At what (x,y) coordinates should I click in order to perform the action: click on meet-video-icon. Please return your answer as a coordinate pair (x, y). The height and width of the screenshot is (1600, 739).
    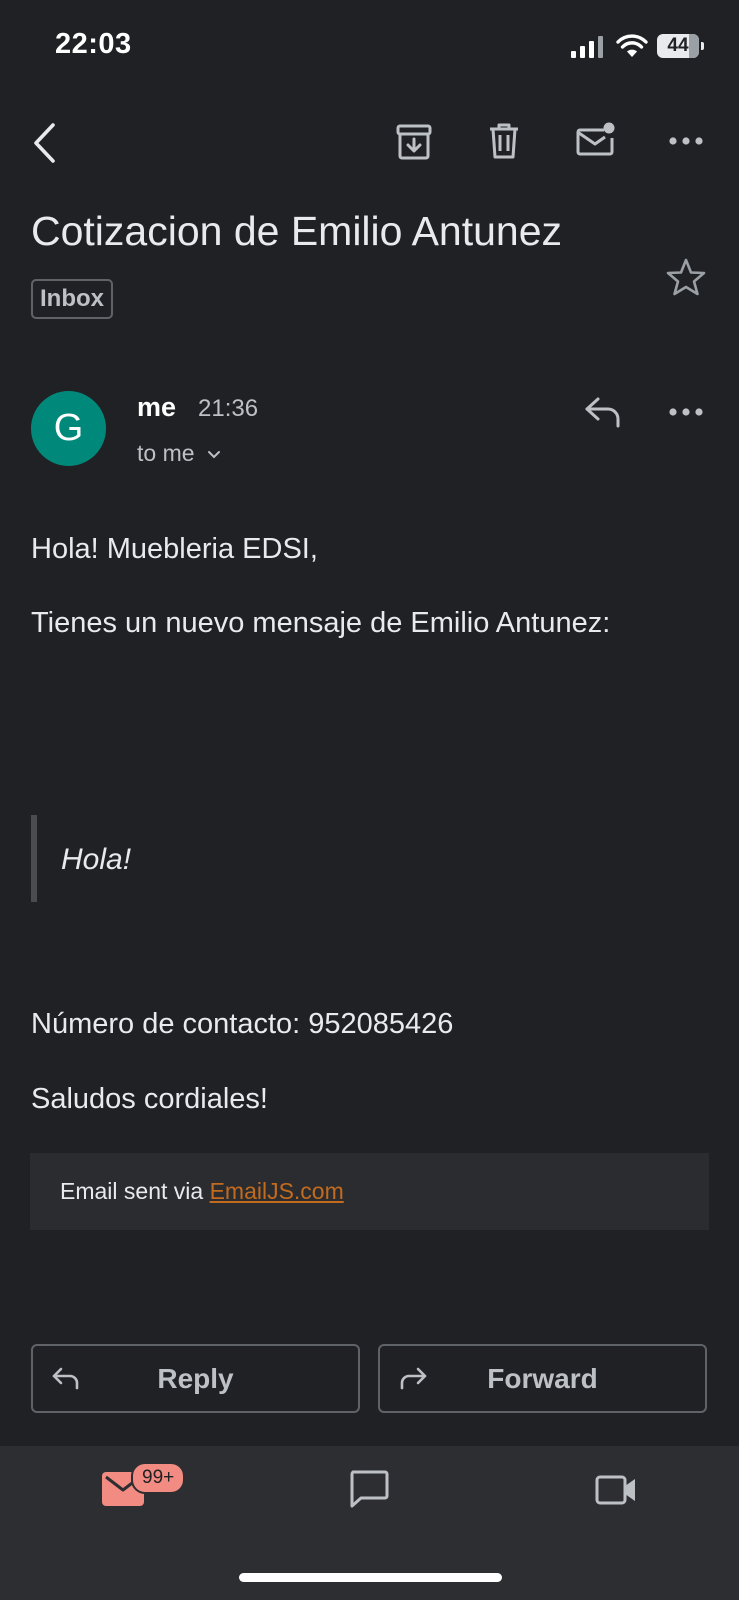
    Looking at the image, I should click on (616, 1490).